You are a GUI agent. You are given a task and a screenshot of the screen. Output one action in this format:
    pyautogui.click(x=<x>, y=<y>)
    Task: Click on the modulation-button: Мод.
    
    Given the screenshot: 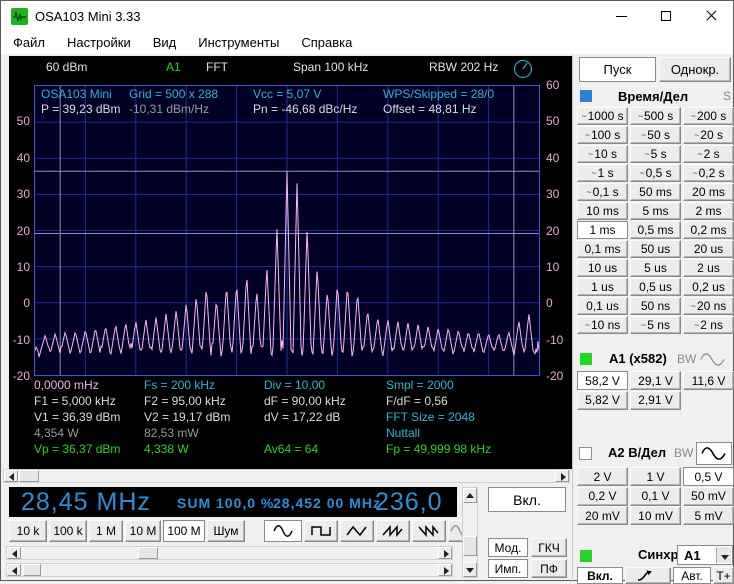 What is the action you would take?
    pyautogui.click(x=508, y=547)
    